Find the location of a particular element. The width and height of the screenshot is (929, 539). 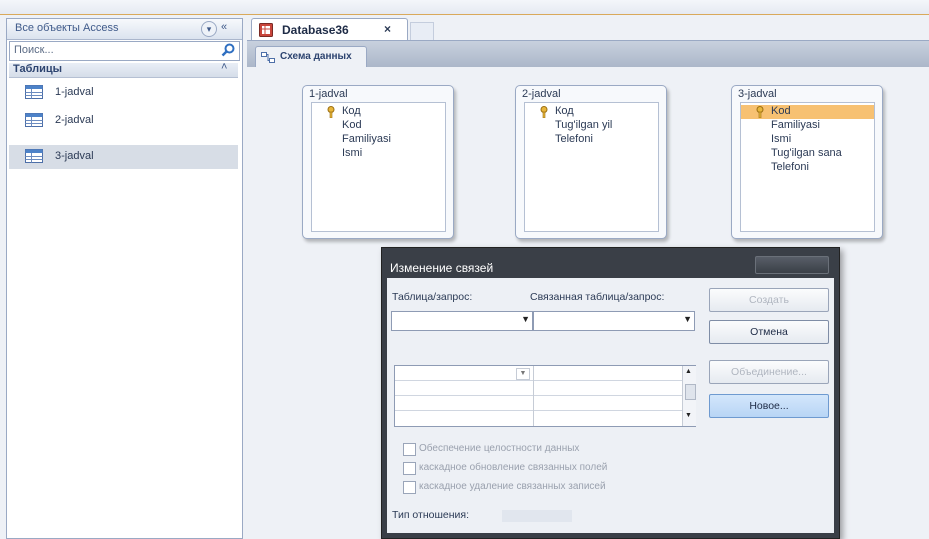

nav-item-label: 1-jadval is located at coordinates (74, 92).